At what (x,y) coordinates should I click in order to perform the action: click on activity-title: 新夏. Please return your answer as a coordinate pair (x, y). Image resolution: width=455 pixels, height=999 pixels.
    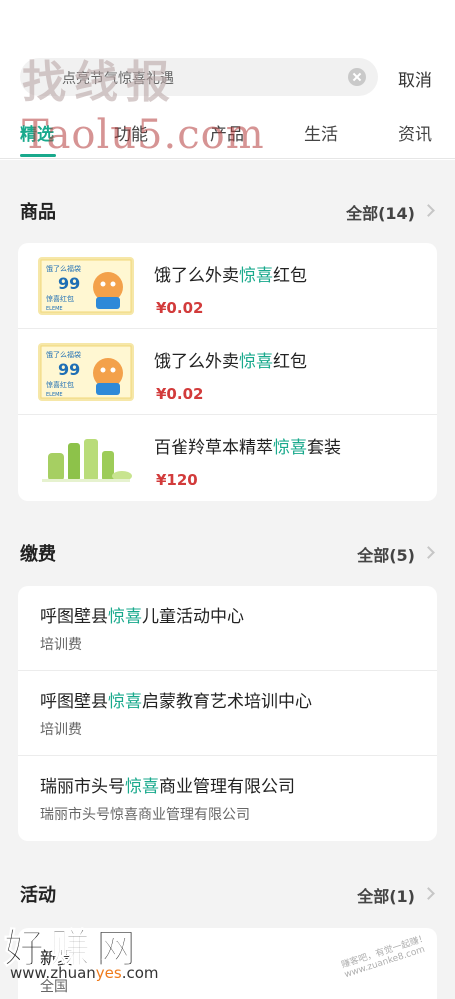
    Looking at the image, I should click on (57, 959).